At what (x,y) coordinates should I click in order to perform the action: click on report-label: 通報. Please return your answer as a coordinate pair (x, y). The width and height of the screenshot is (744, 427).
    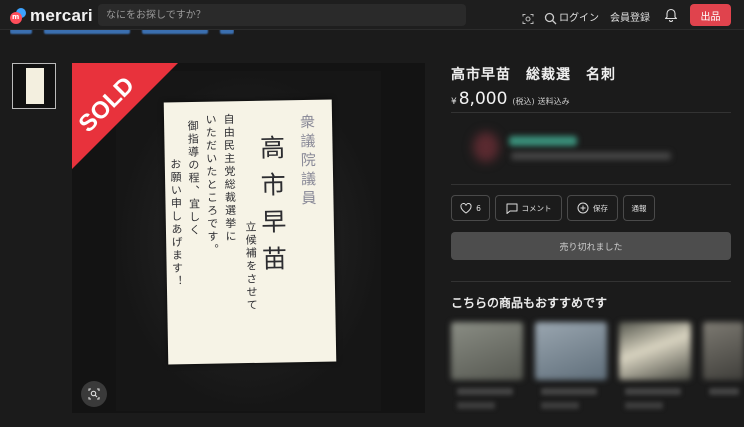
    Looking at the image, I should click on (639, 208).